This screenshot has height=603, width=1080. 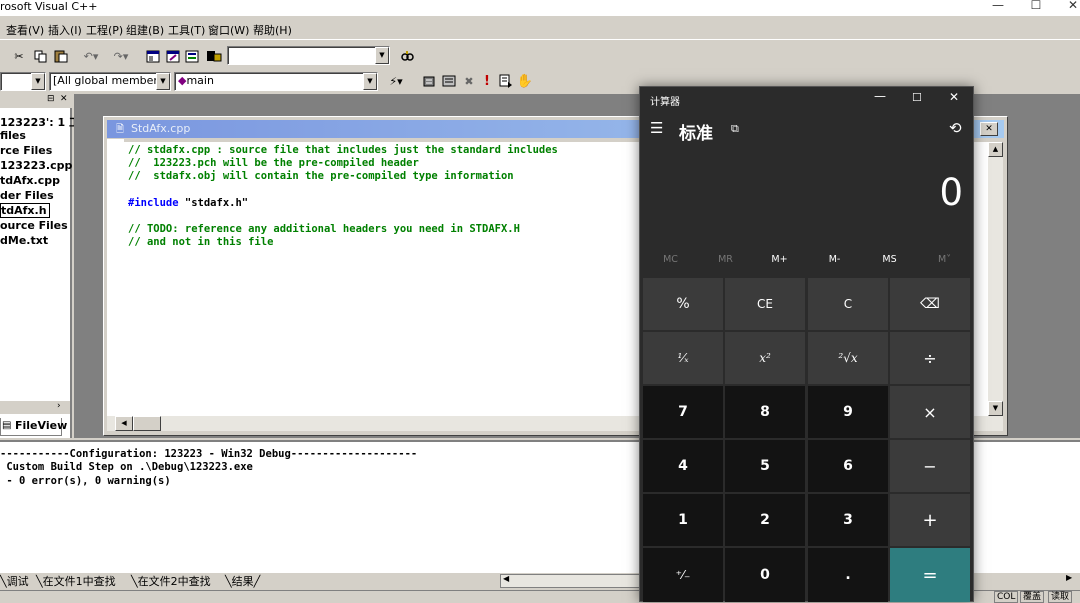 I want to click on menu-window: 窗口(W), so click(x=228, y=30).